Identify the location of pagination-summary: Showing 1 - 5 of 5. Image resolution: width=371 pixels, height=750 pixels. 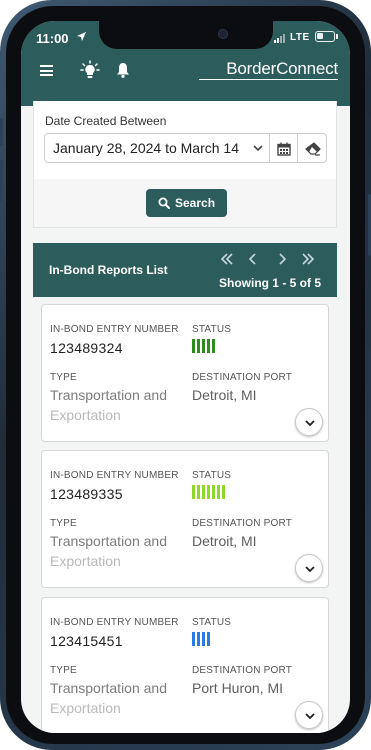
(269, 283).